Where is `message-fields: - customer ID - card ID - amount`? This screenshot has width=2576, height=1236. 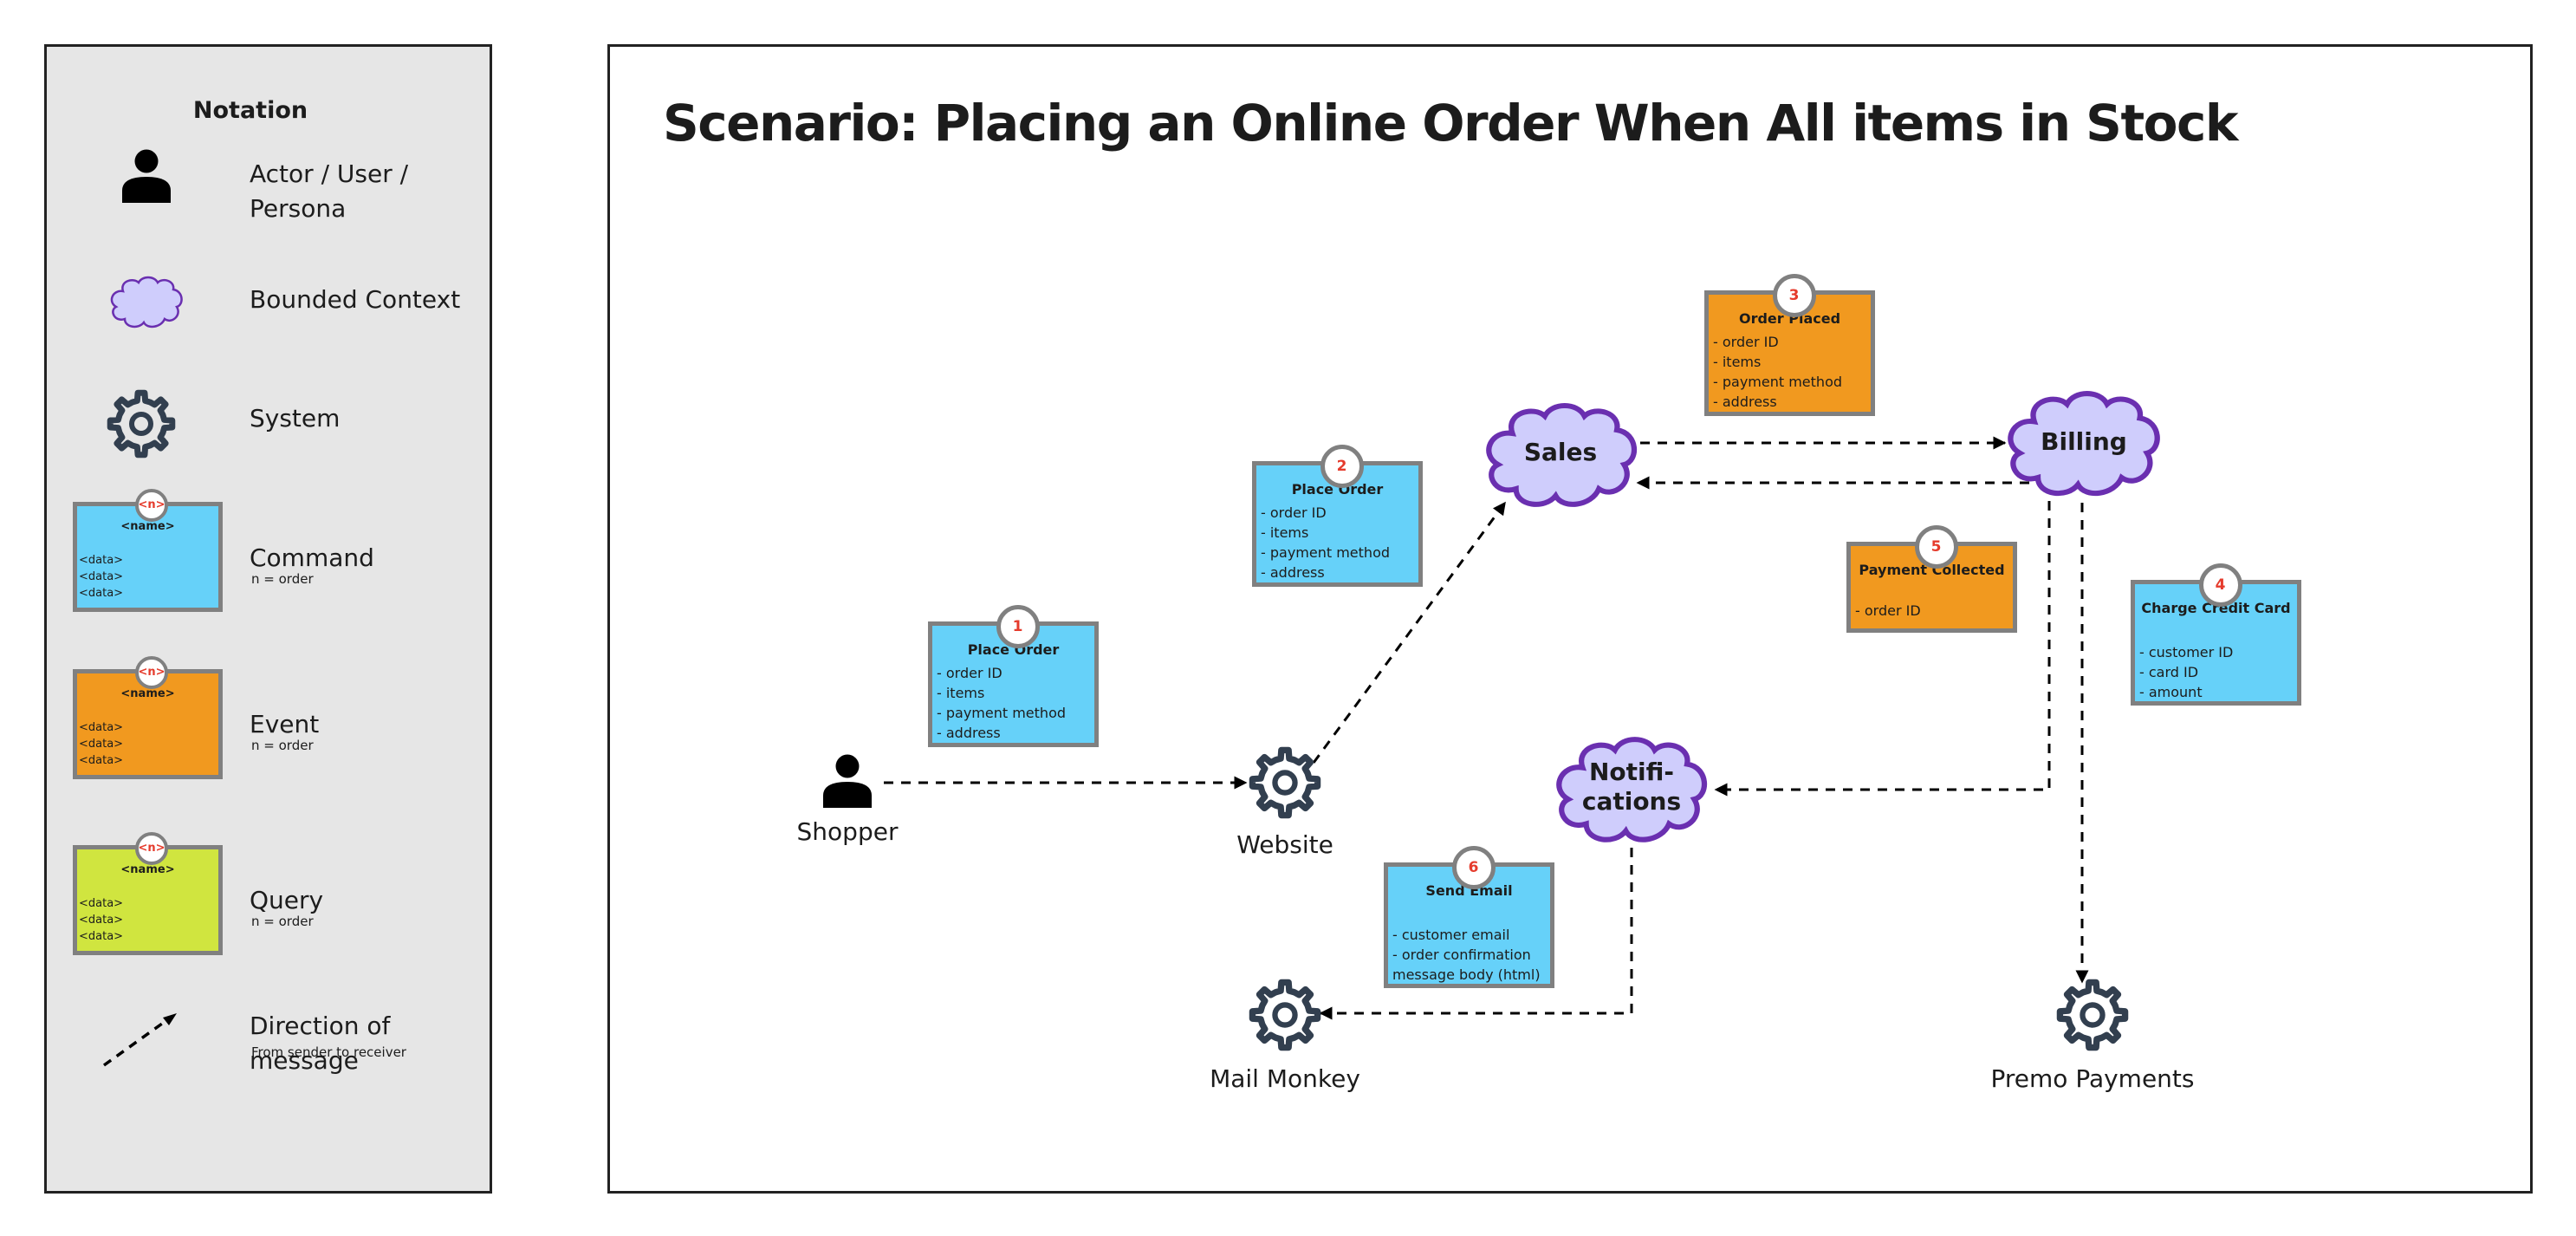 message-fields: - customer ID - card ID - amount is located at coordinates (2216, 672).